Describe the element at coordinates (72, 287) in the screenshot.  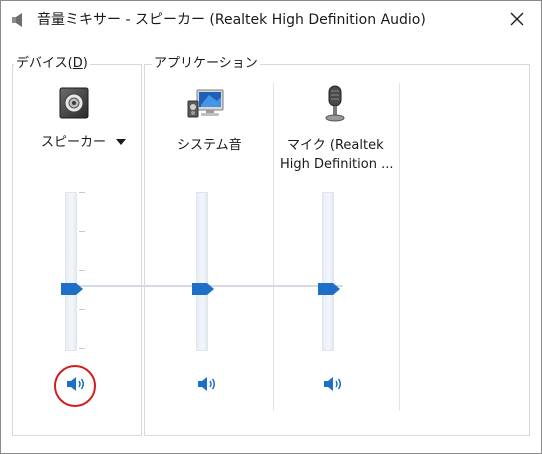
I see `device-volume-slider-thumb` at that location.